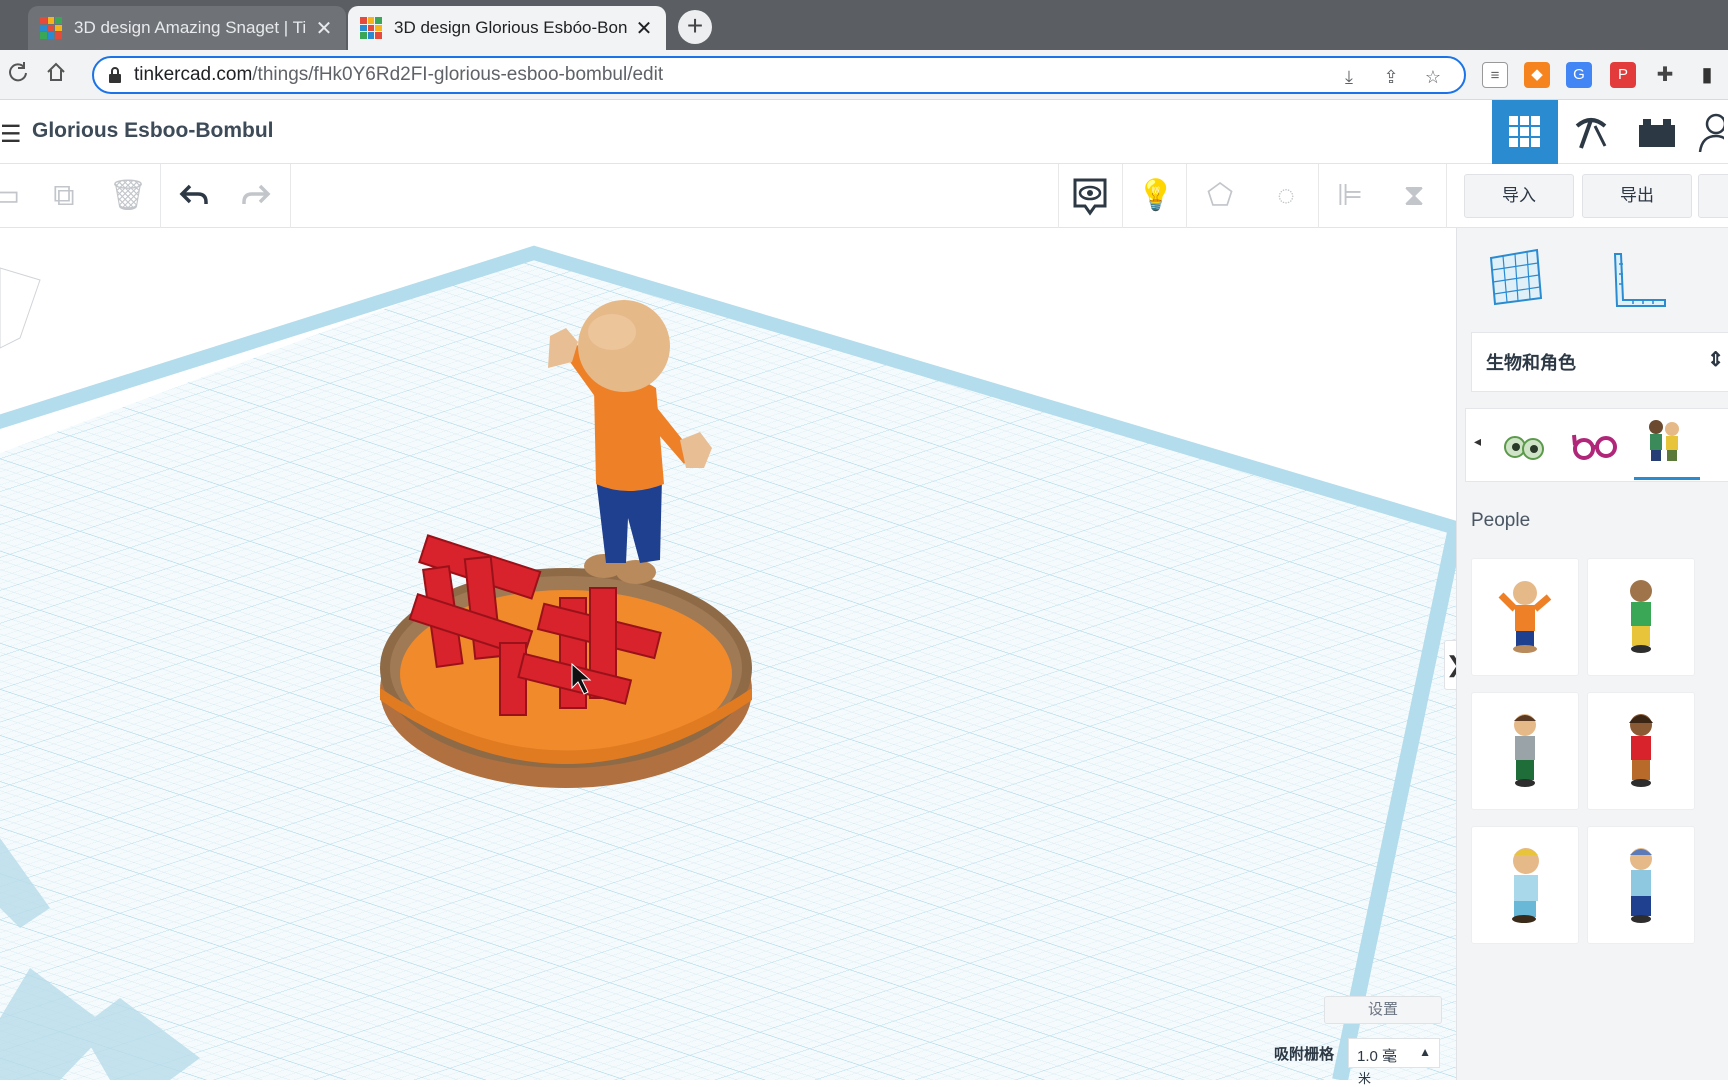 This screenshot has width=1728, height=1087. What do you see at coordinates (1477, 441) in the screenshot?
I see `scroll-left-icon: ◂` at bounding box center [1477, 441].